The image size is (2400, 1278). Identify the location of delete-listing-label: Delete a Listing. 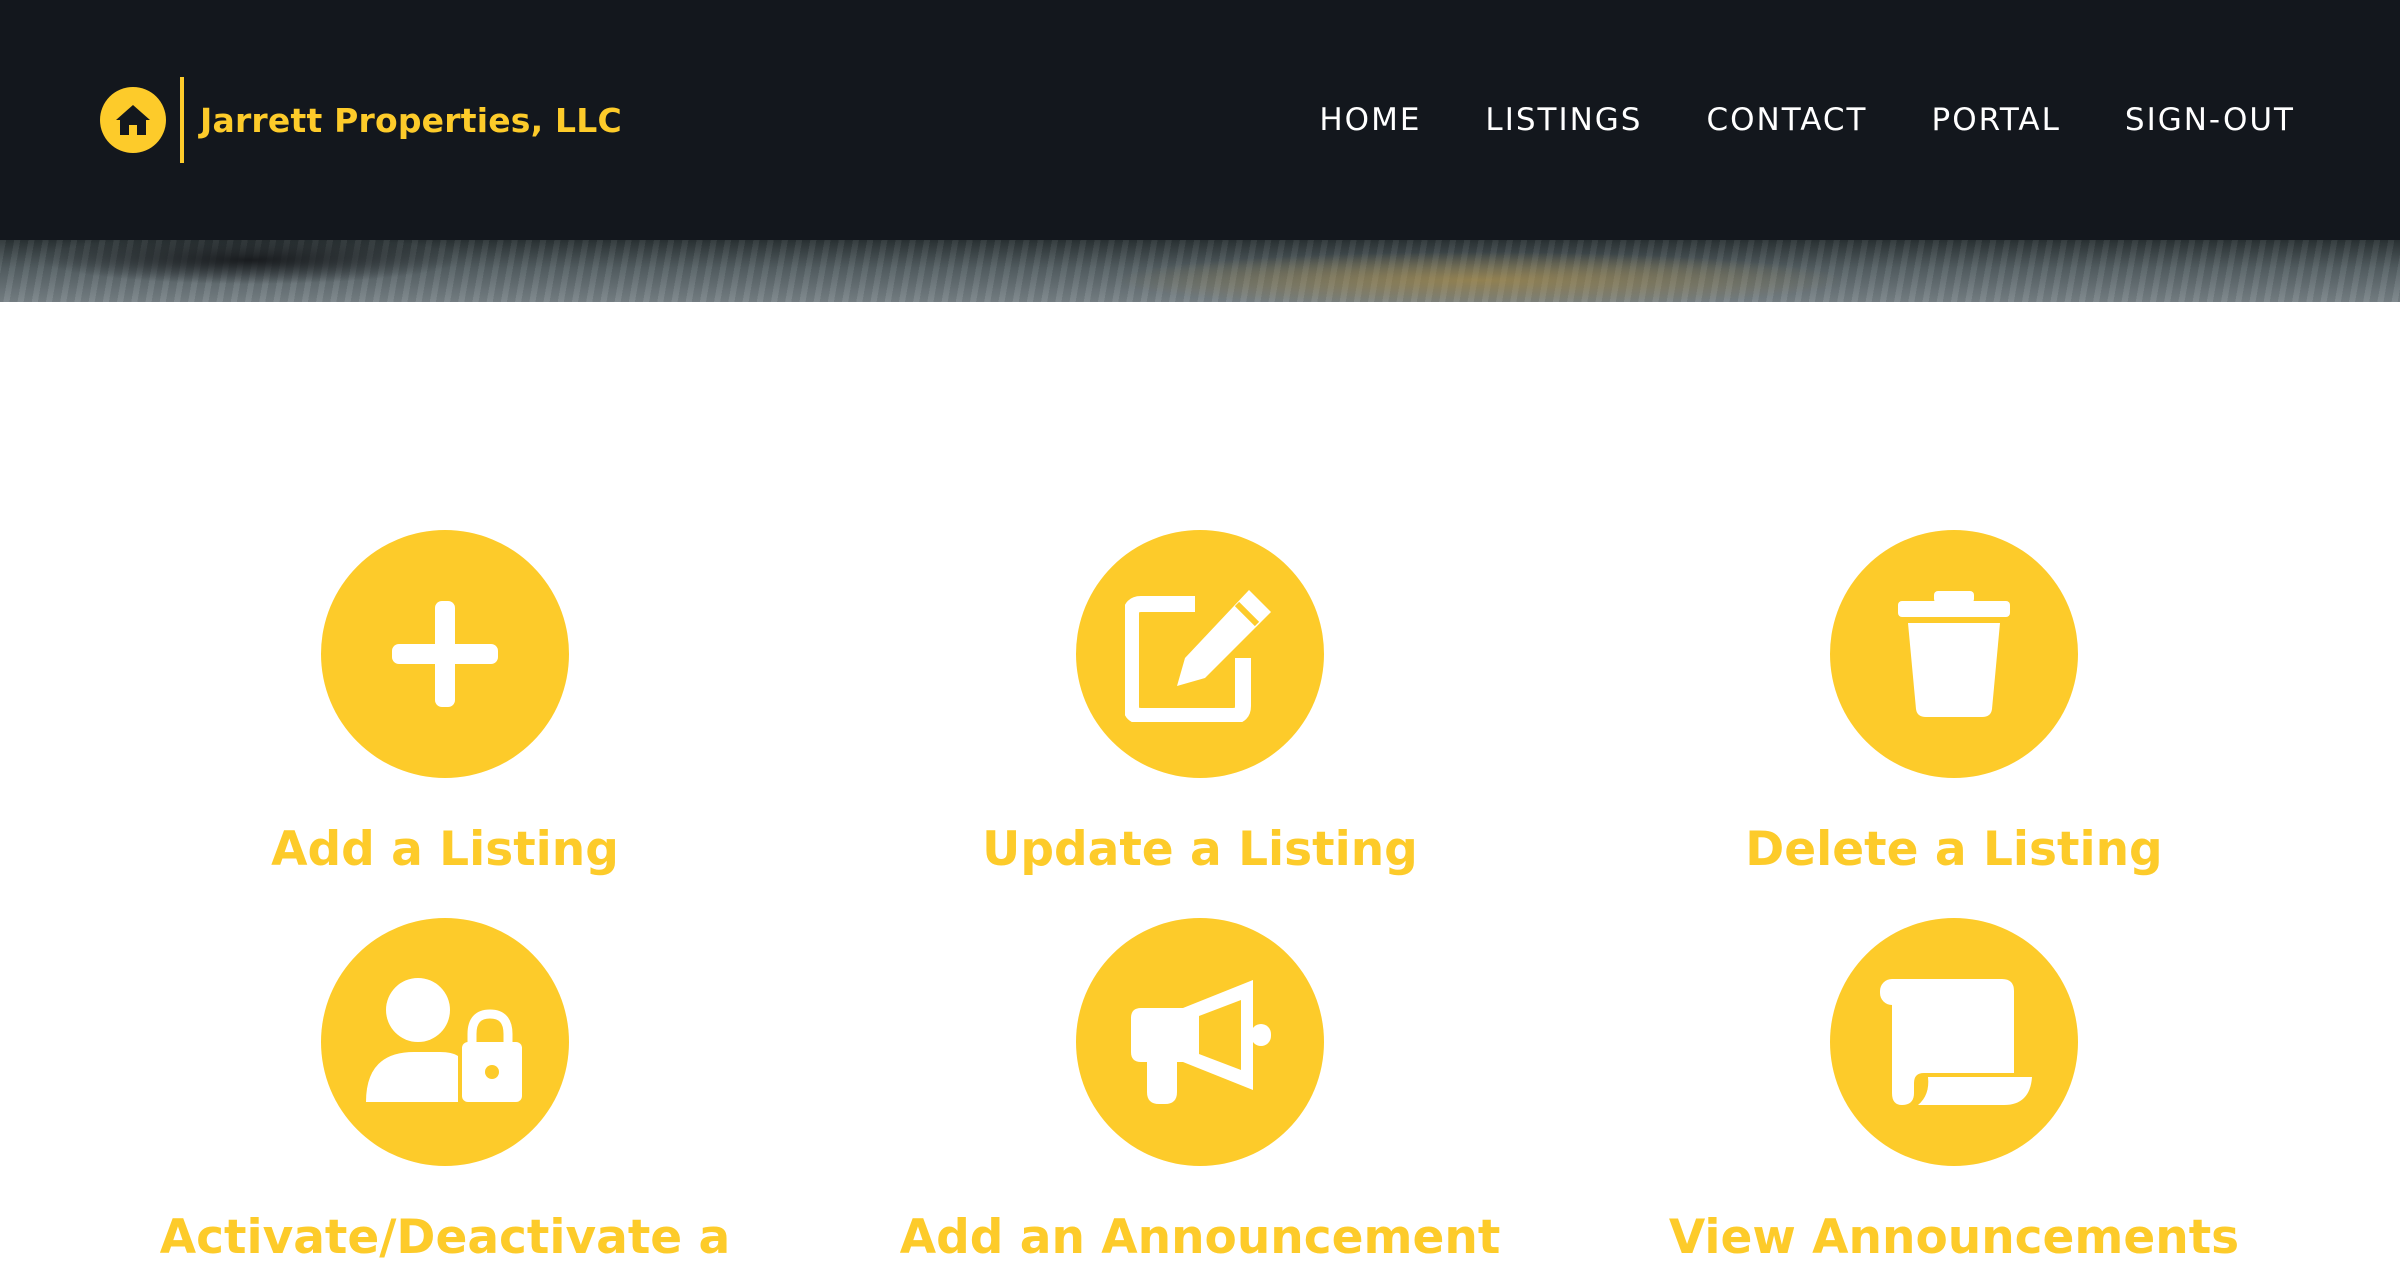
(1953, 849).